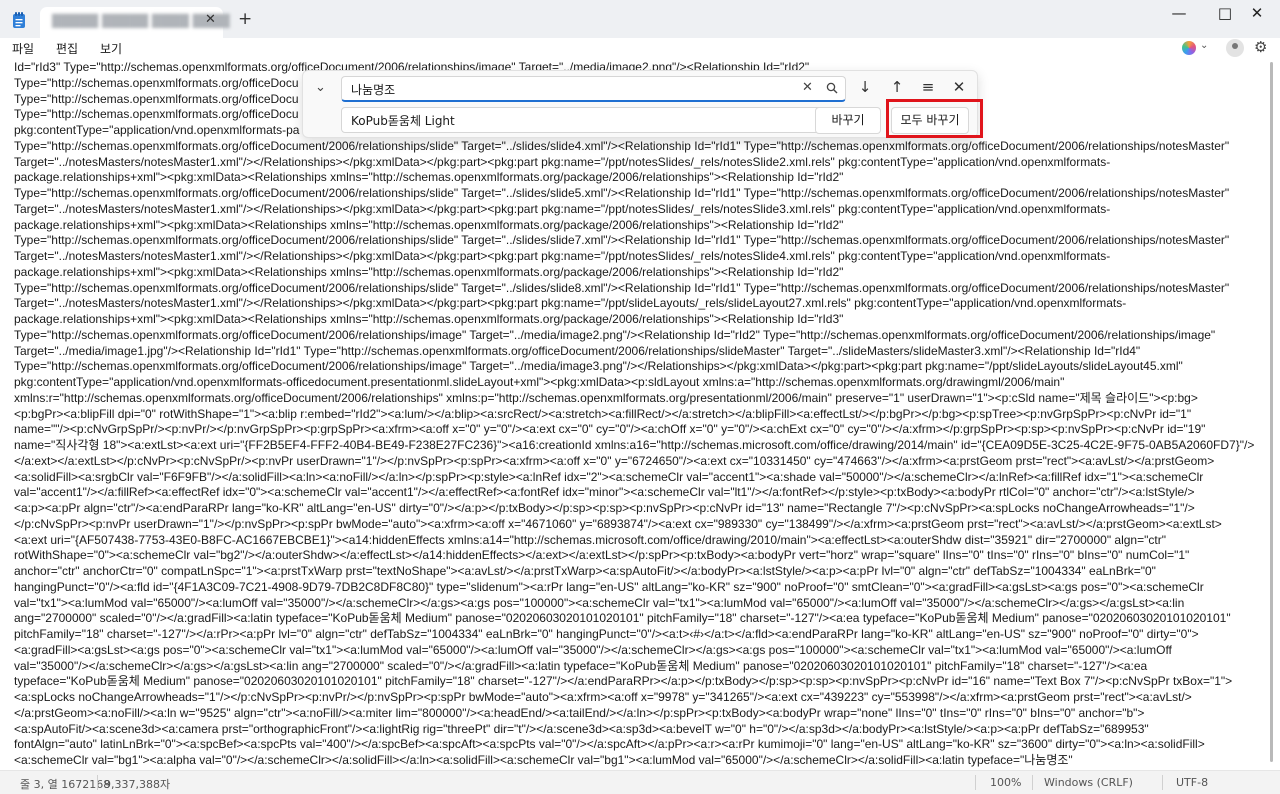 Image resolution: width=1280 pixels, height=794 pixels. What do you see at coordinates (111, 48) in the screenshot?
I see `menu-view: 보기` at bounding box center [111, 48].